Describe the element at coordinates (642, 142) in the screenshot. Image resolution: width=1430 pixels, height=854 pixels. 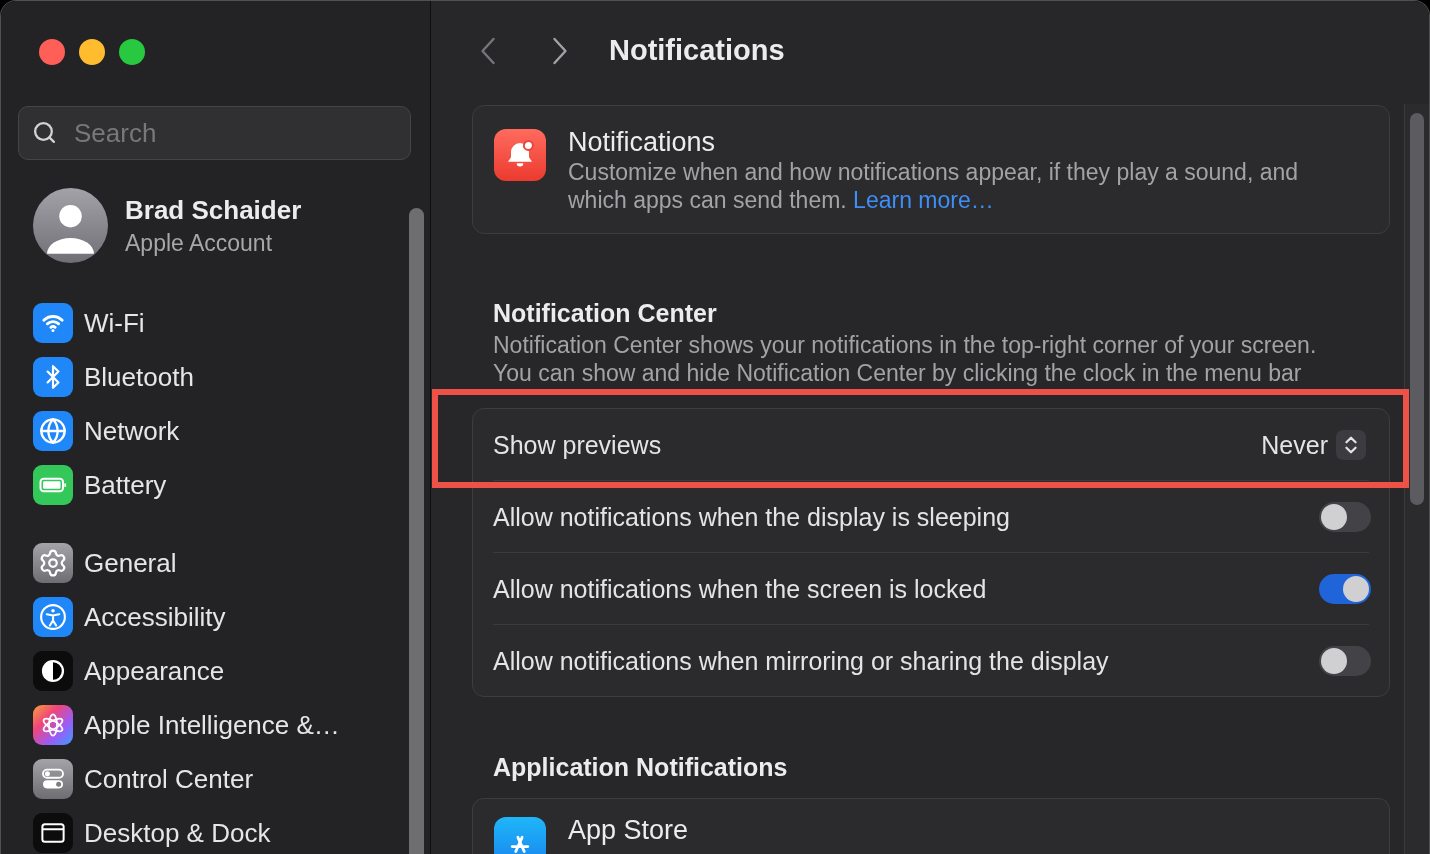
I see `card-title: Notifications` at that location.